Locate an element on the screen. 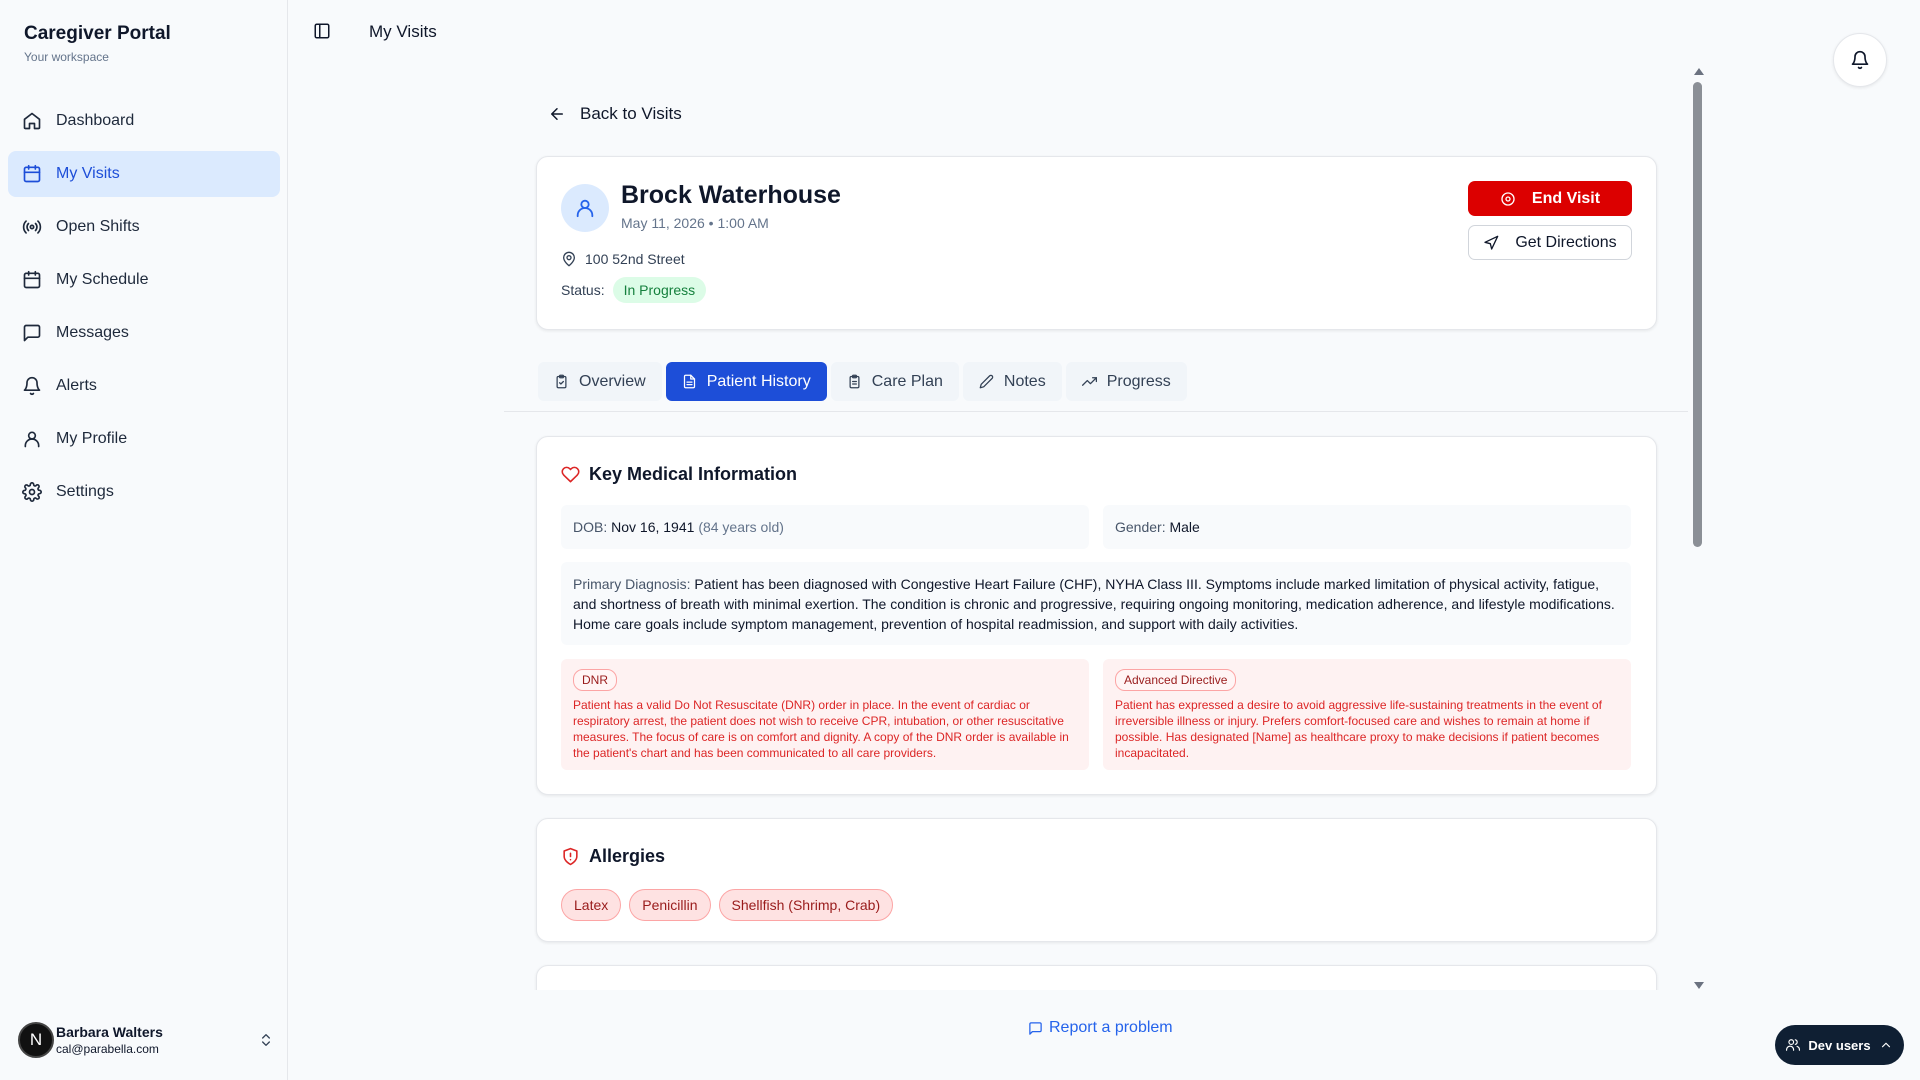 The image size is (1920, 1080). user-info: Barbara Walters cal@parabella.com is located at coordinates (157, 1040).